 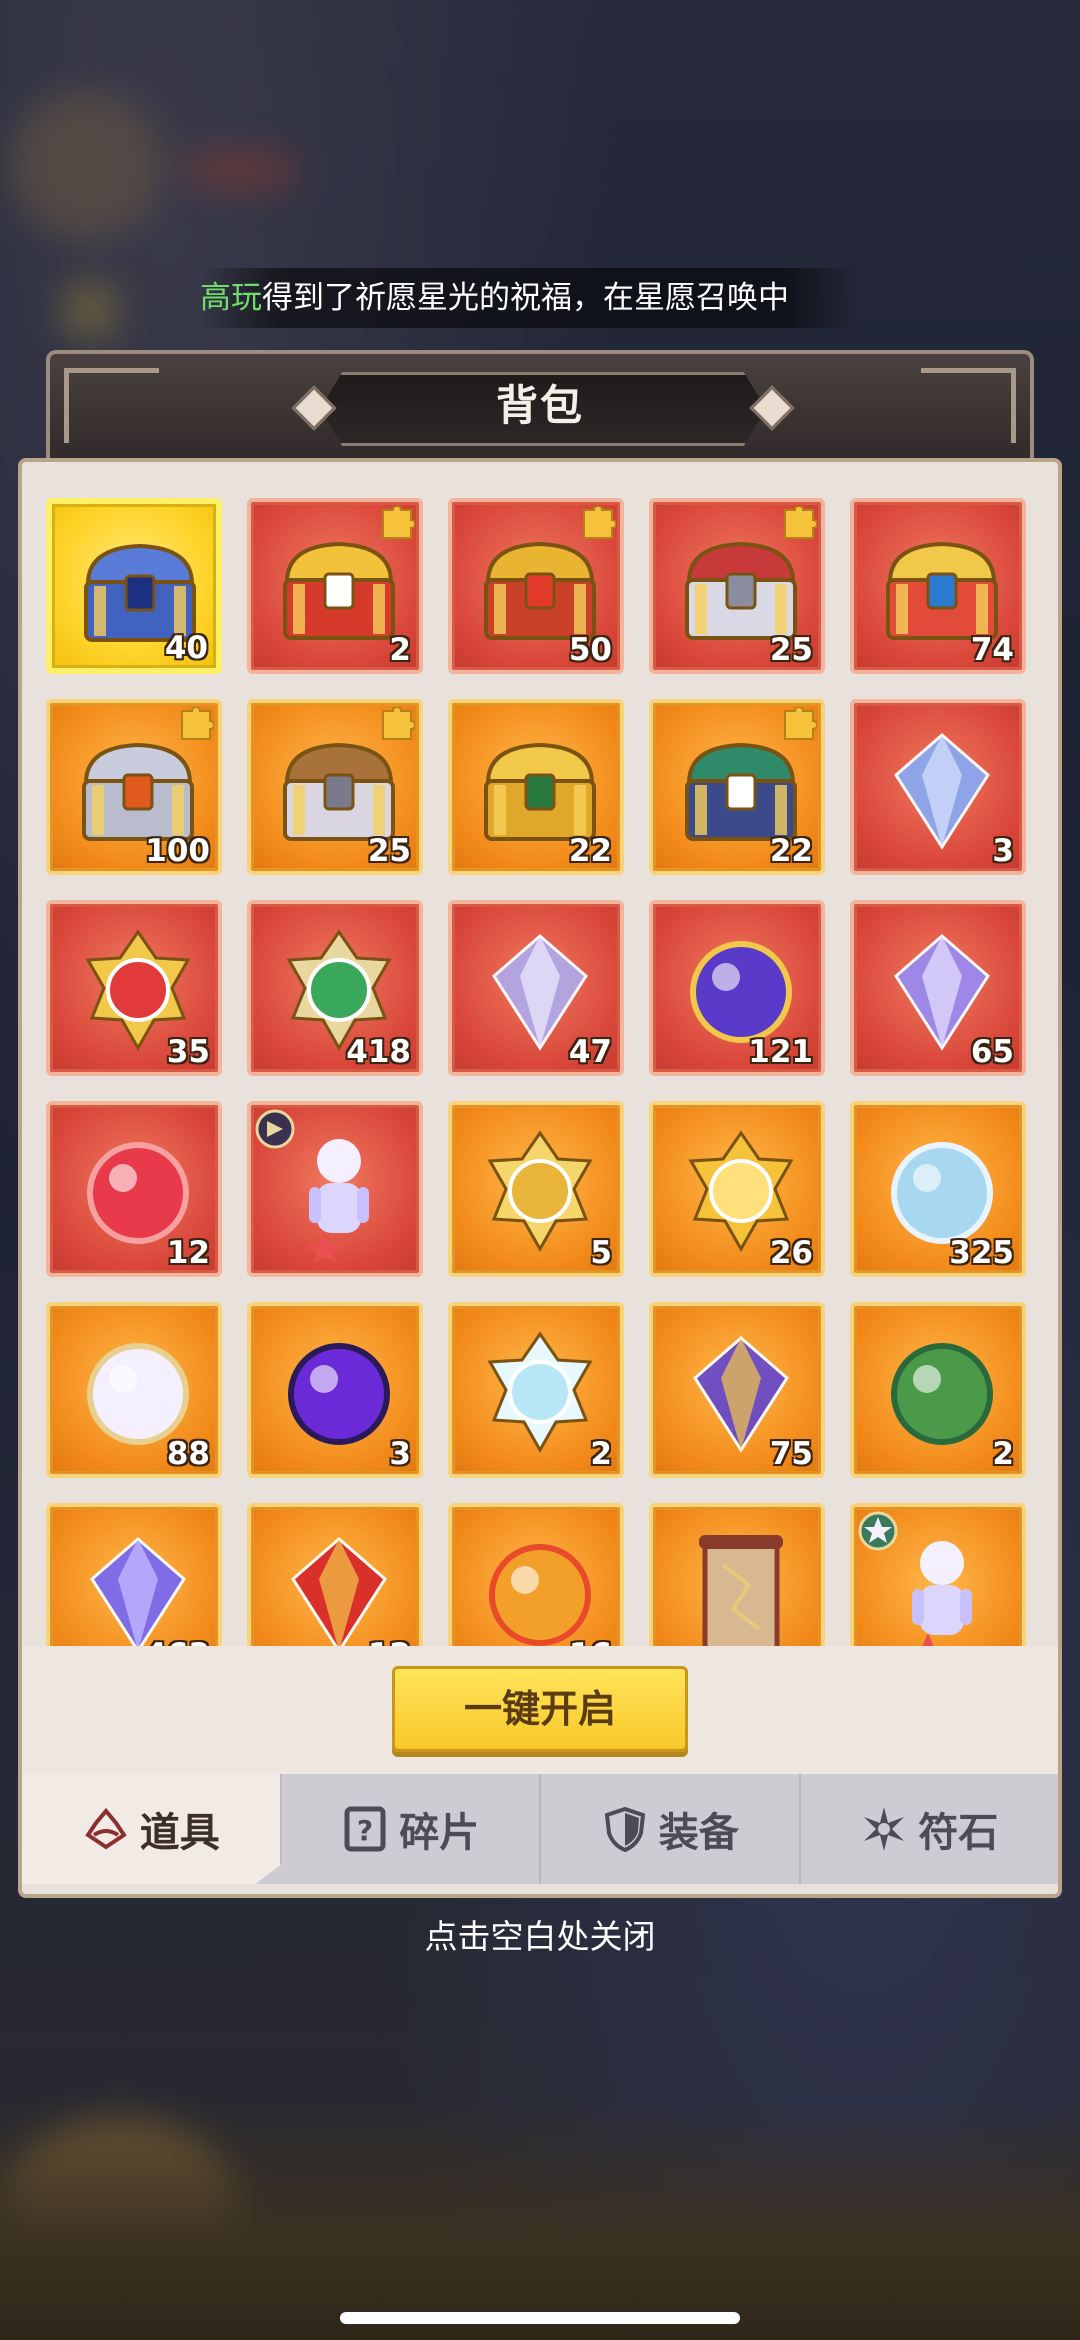 I want to click on icon-blur, so click(x=90, y=310).